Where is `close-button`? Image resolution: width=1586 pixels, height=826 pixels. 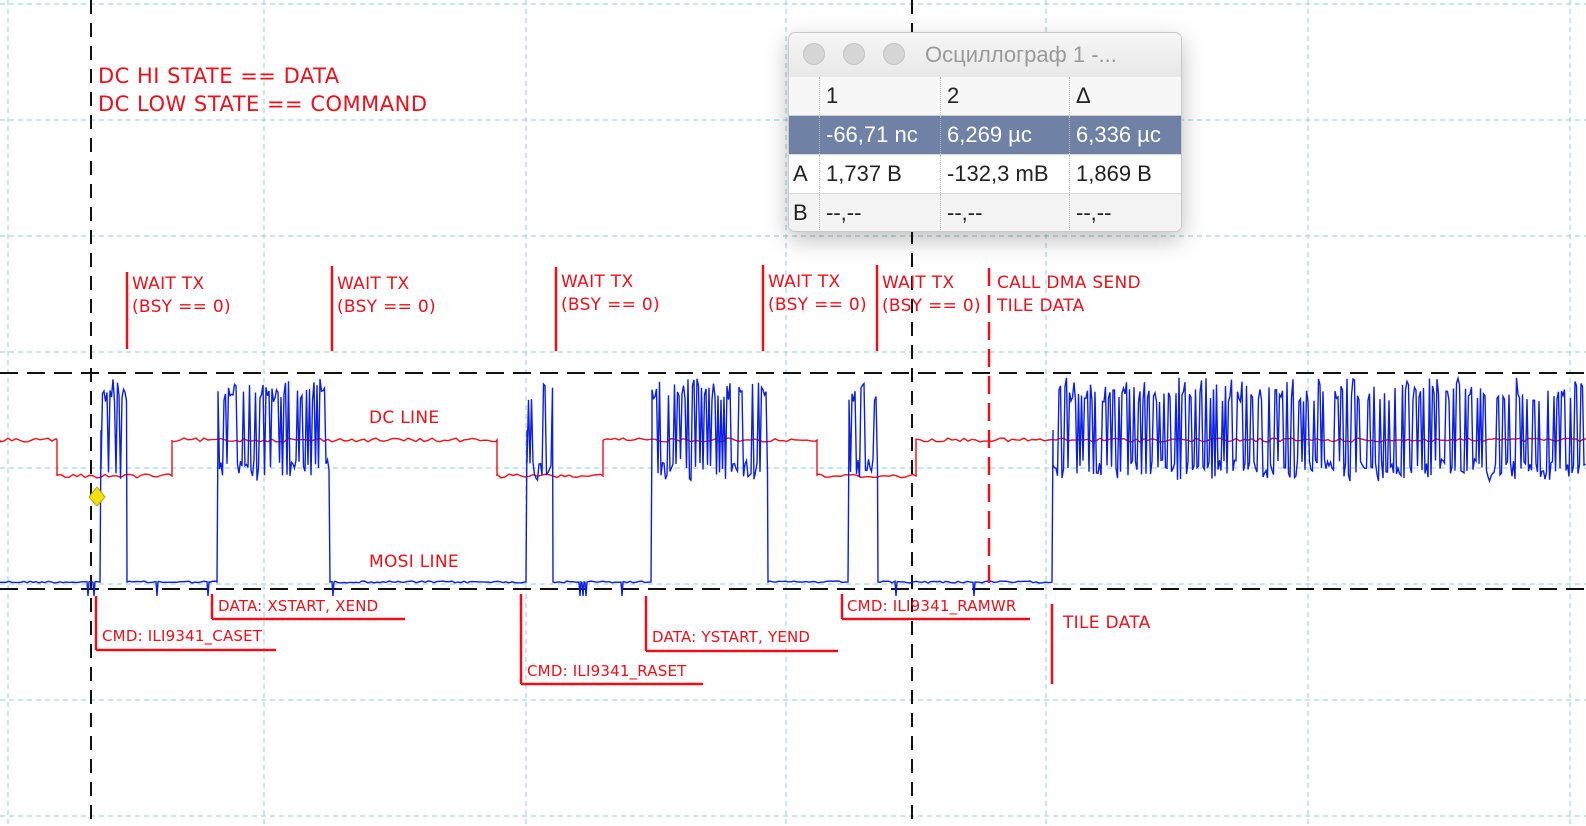
close-button is located at coordinates (814, 54).